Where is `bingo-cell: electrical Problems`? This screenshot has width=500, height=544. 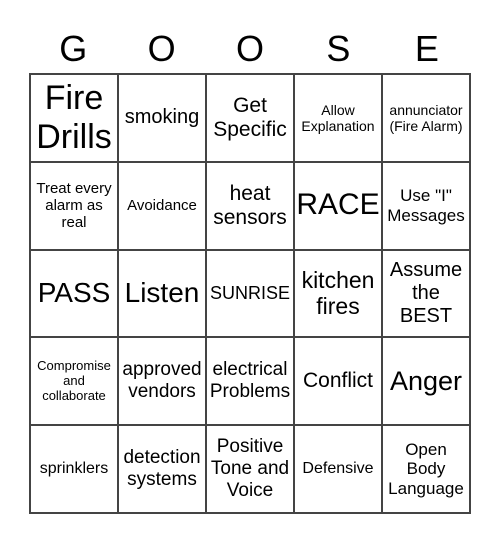 bingo-cell: electrical Problems is located at coordinates (250, 381).